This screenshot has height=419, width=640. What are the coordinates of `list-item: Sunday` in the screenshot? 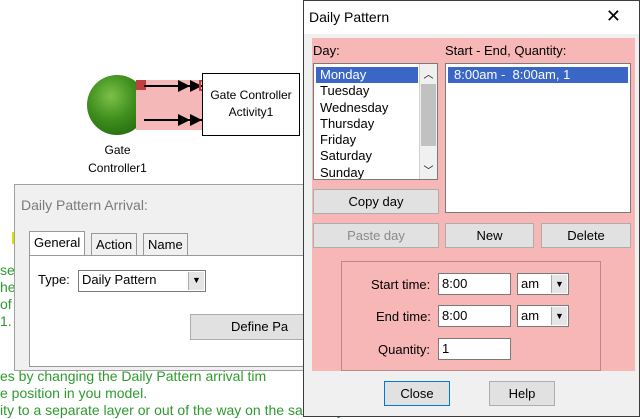 It's located at (367, 172).